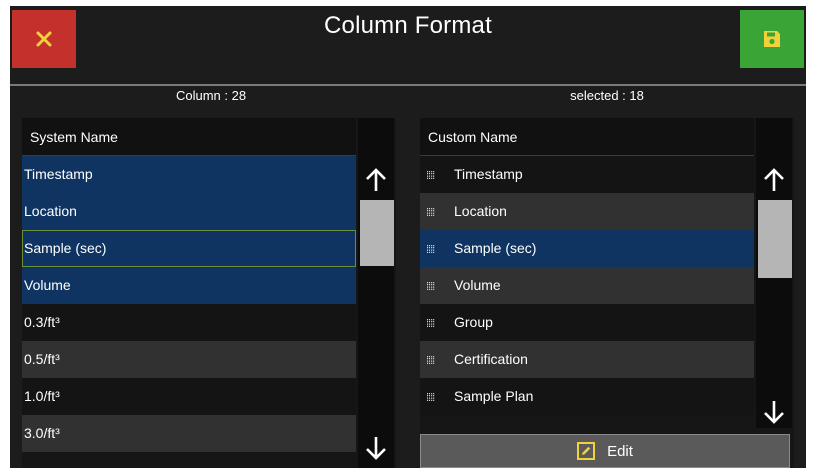  What do you see at coordinates (491, 359) in the screenshot?
I see `list-item-label: Certification` at bounding box center [491, 359].